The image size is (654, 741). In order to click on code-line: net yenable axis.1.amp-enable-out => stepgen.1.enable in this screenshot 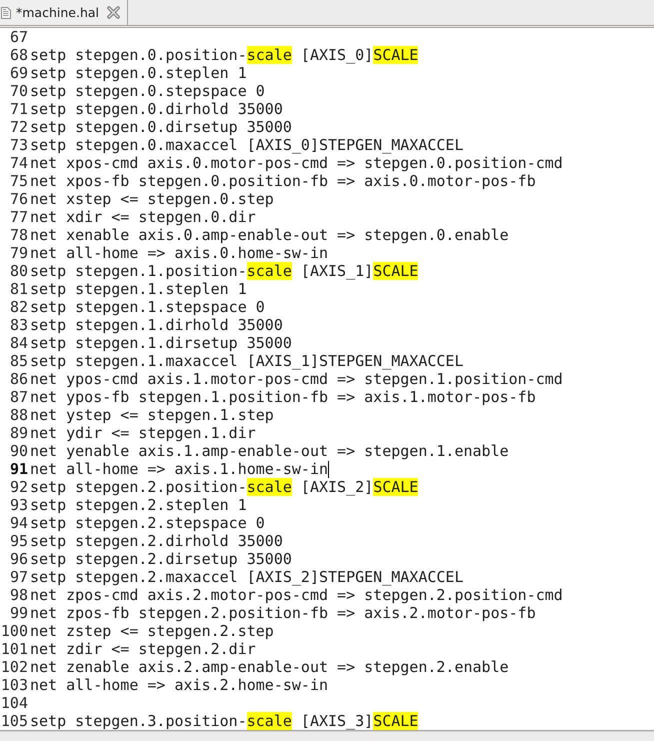, I will do `click(269, 451)`.